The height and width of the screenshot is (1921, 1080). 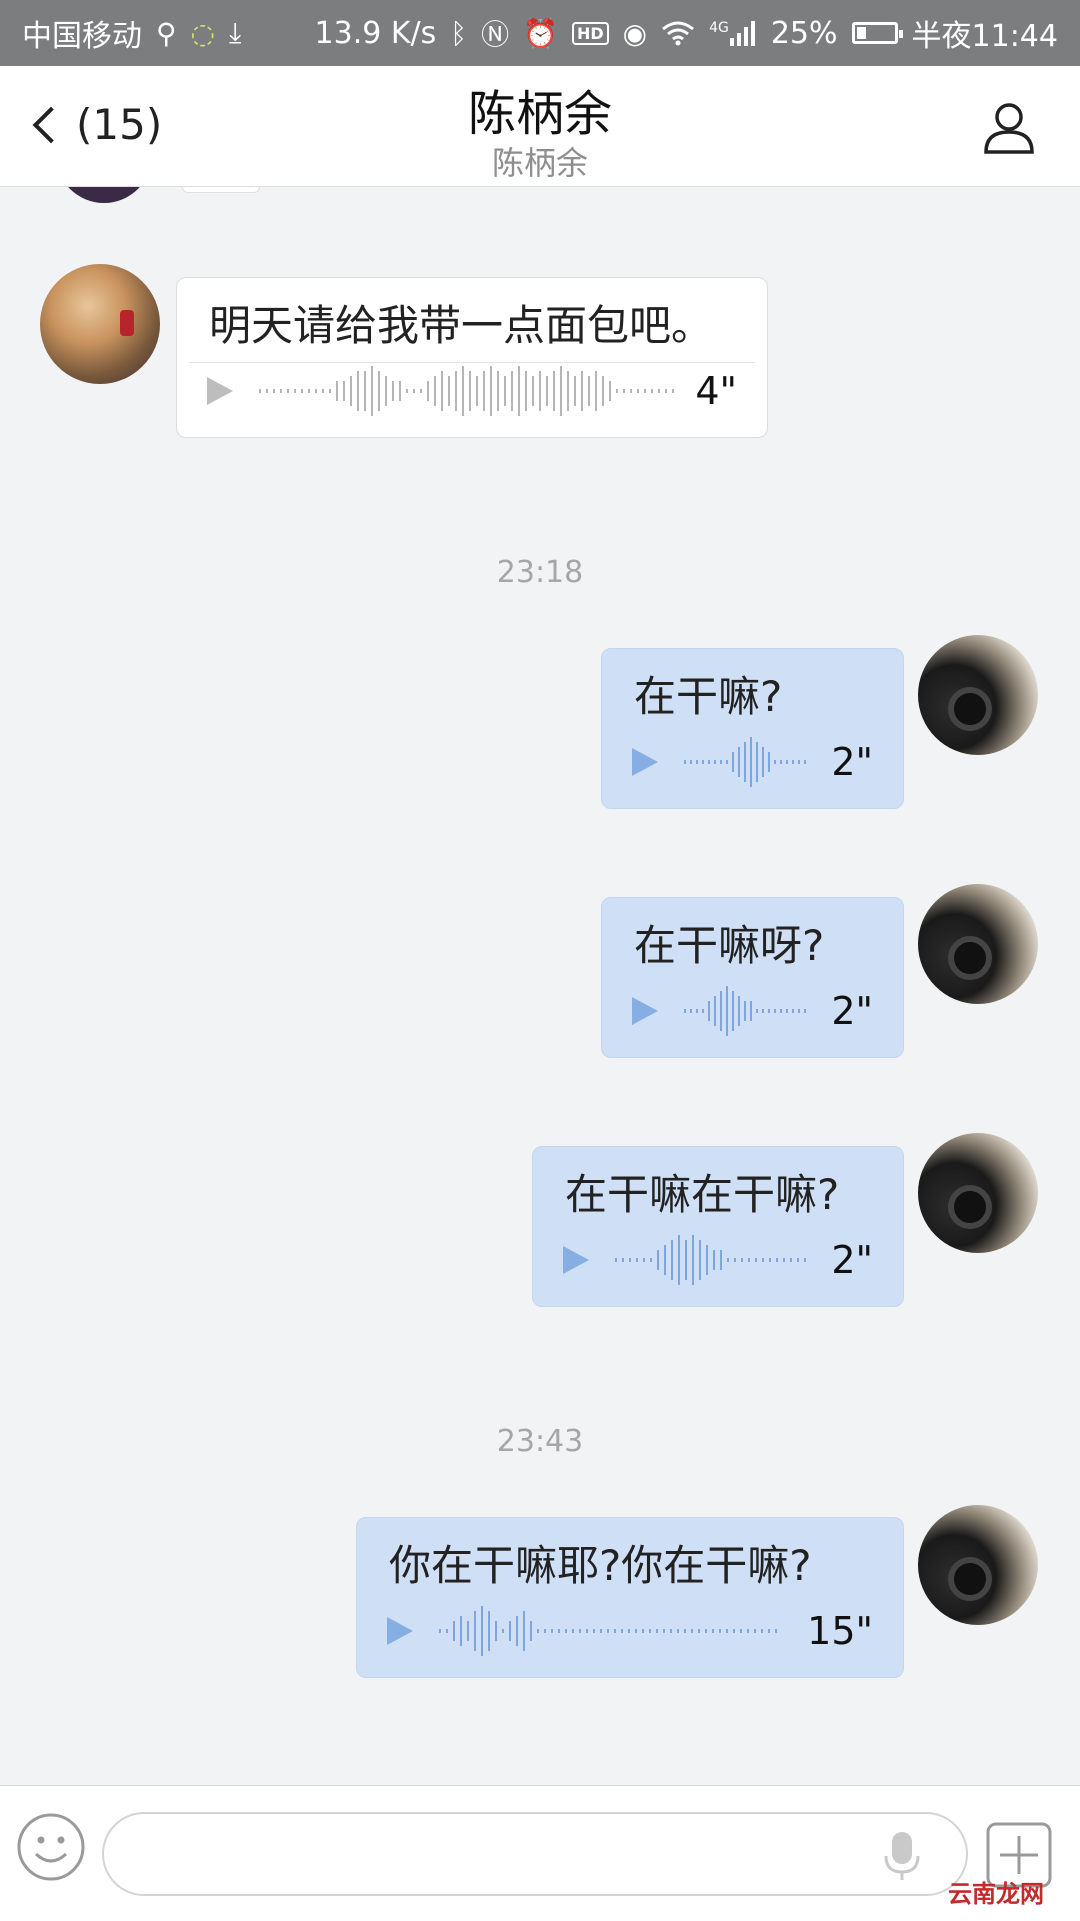 I want to click on input-bar: 云南龙网, so click(x=540, y=1853).